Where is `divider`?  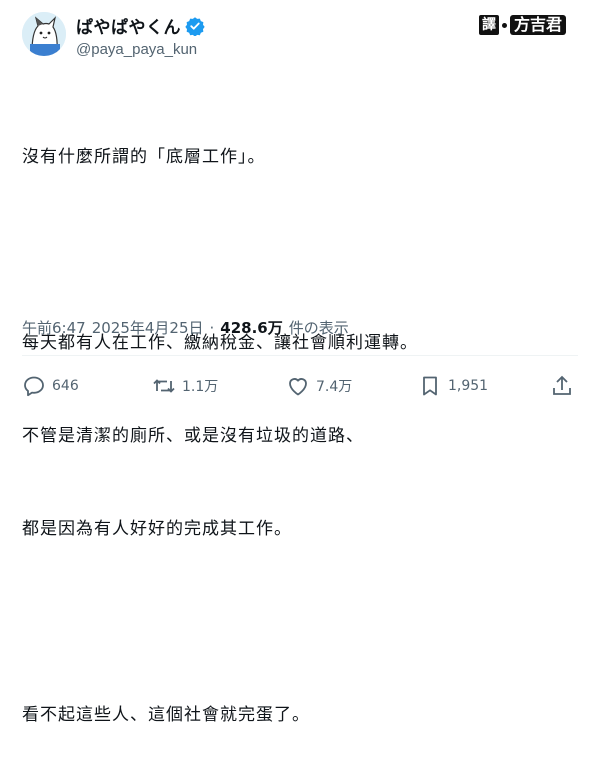
divider is located at coordinates (300, 355).